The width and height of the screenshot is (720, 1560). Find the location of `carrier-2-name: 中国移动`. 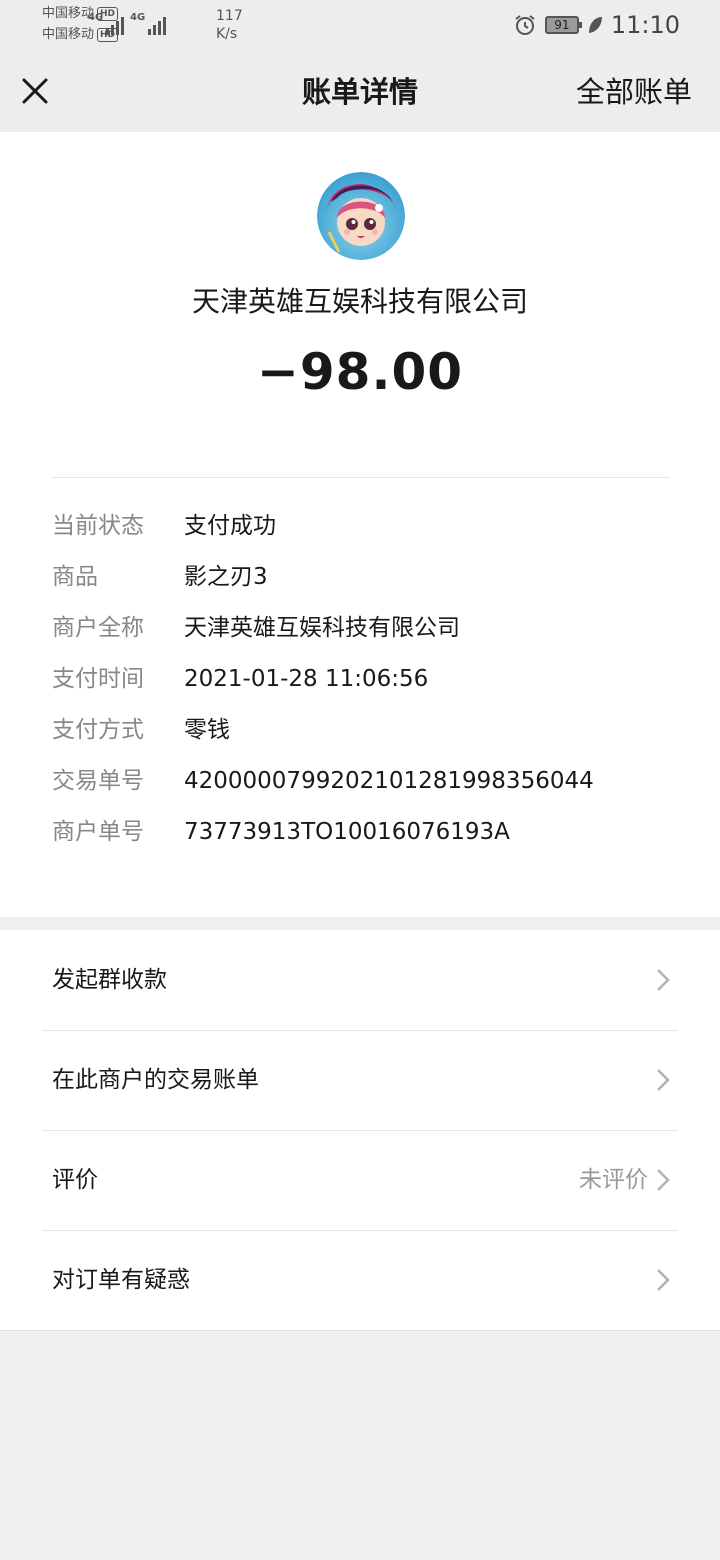

carrier-2-name: 中国移动 is located at coordinates (68, 34).